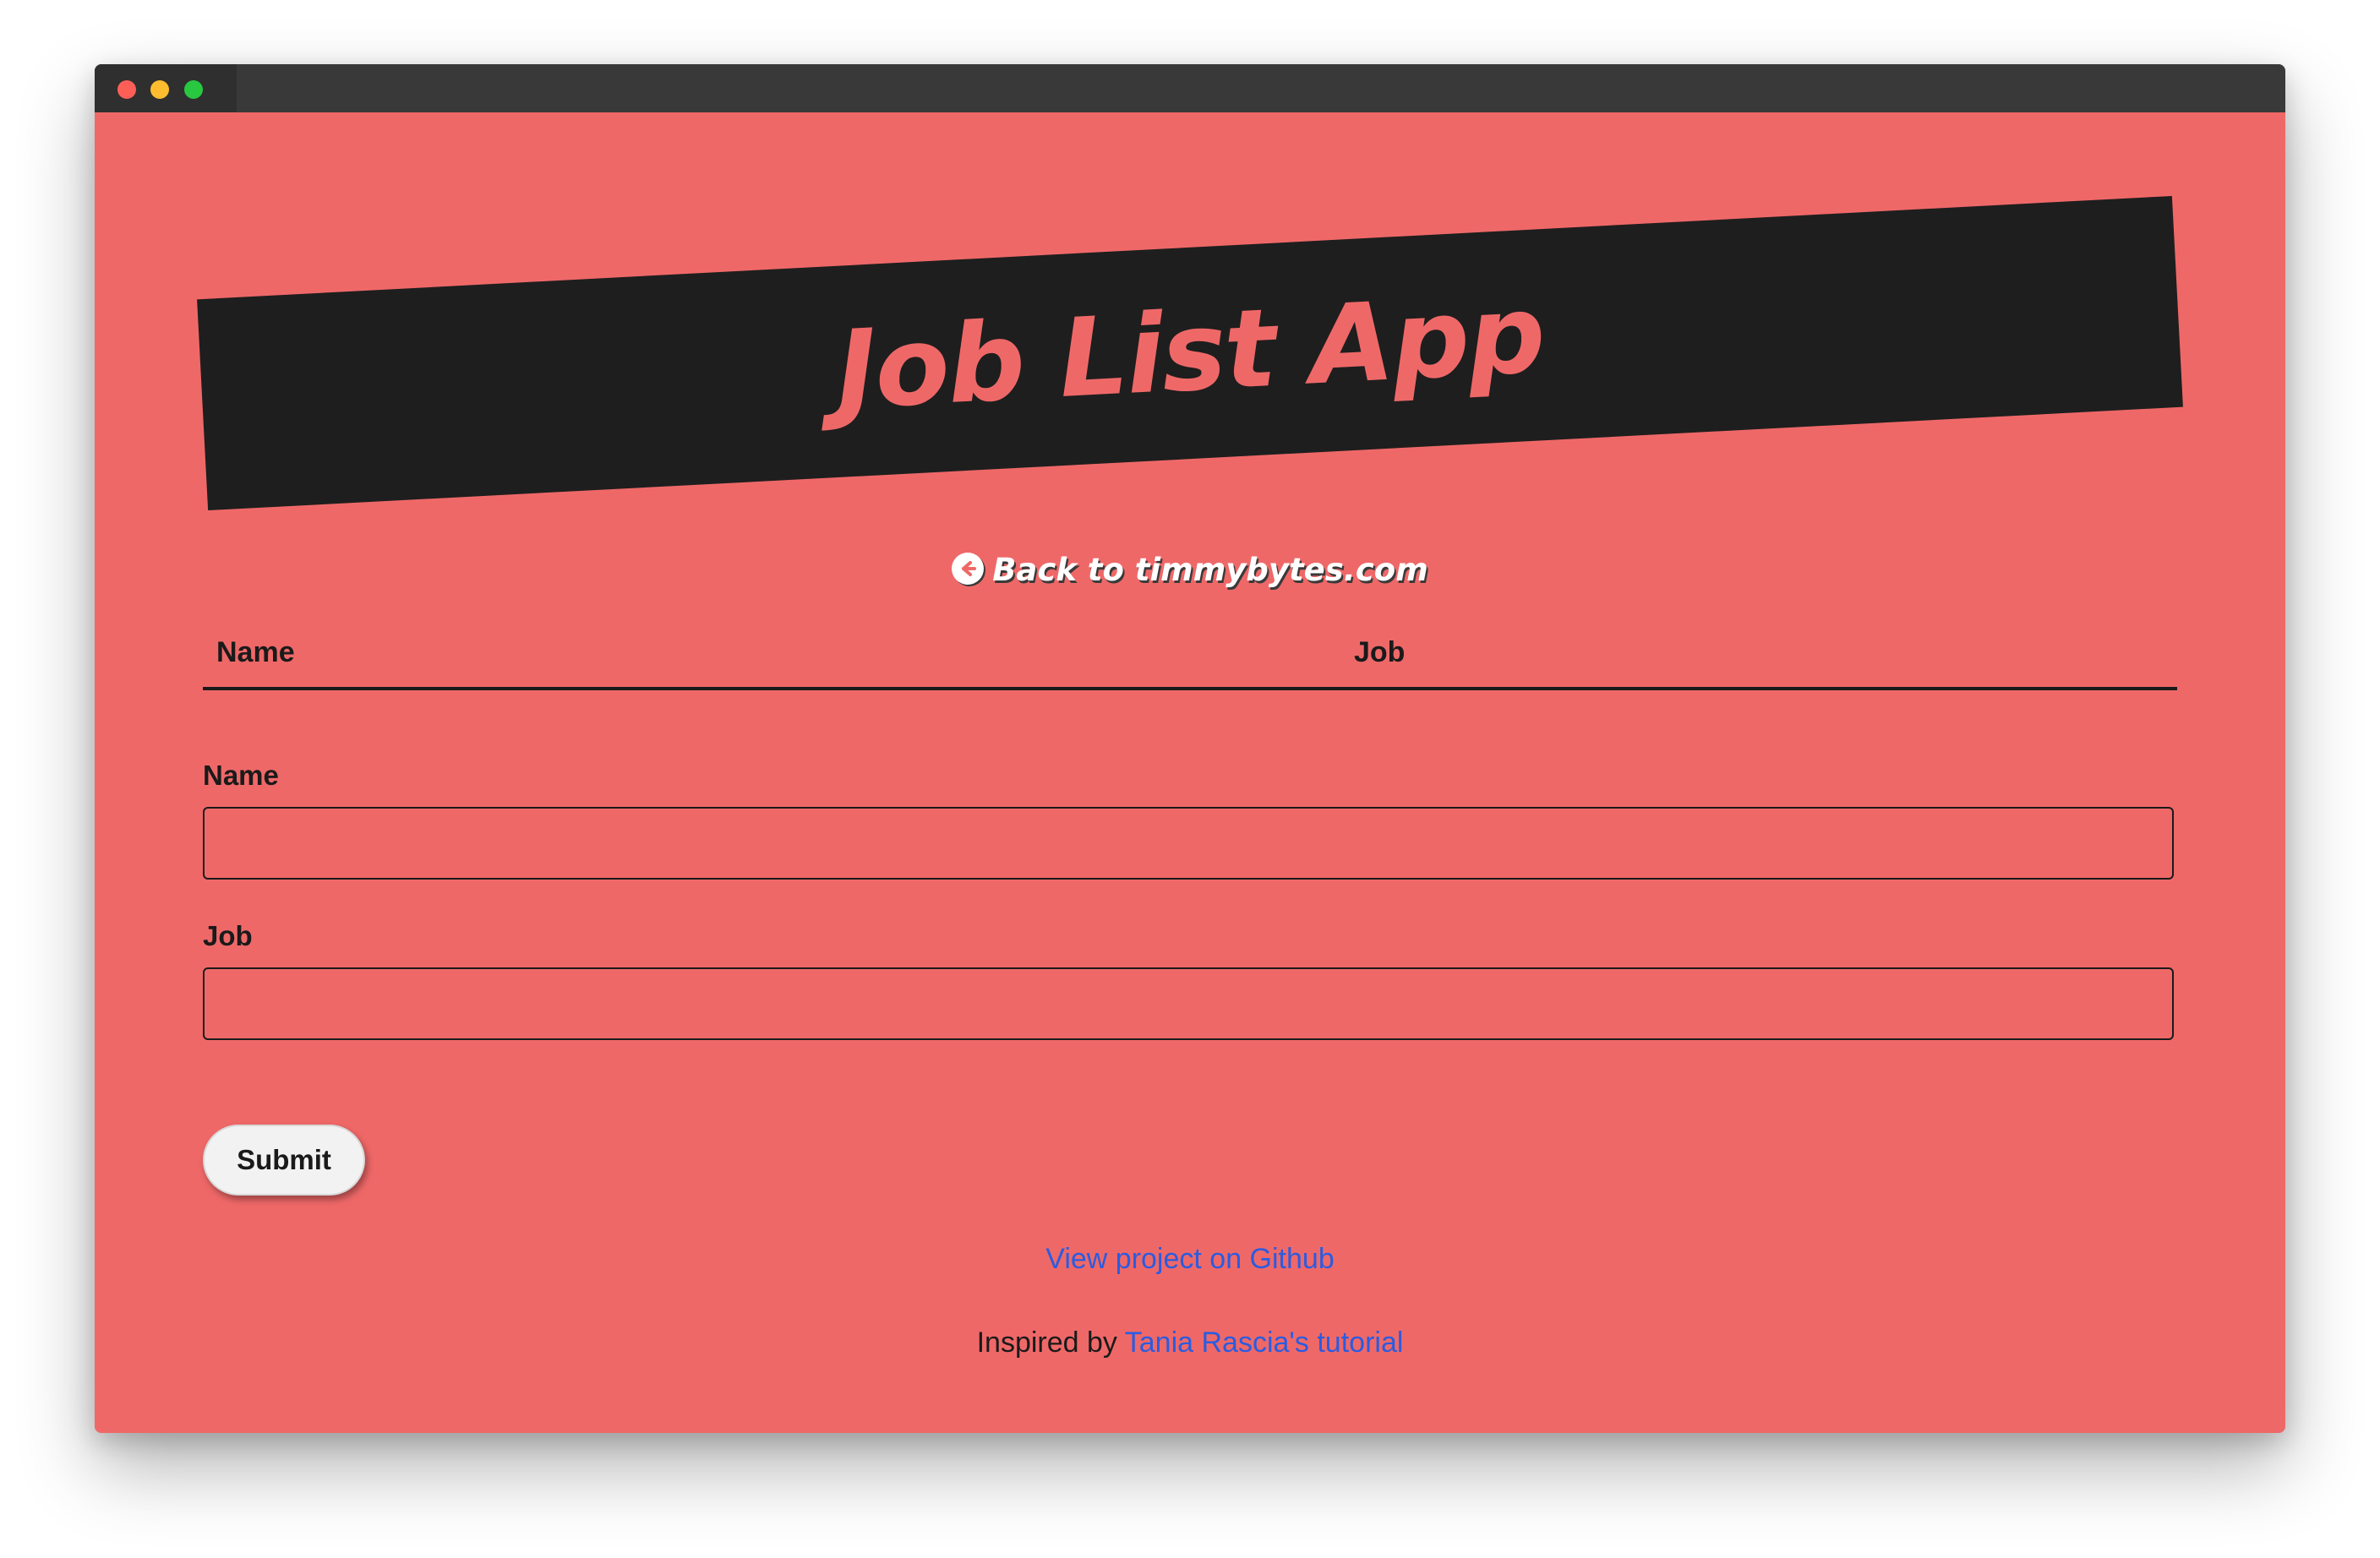 The image size is (2380, 1558). I want to click on window-titlebar, so click(1190, 88).